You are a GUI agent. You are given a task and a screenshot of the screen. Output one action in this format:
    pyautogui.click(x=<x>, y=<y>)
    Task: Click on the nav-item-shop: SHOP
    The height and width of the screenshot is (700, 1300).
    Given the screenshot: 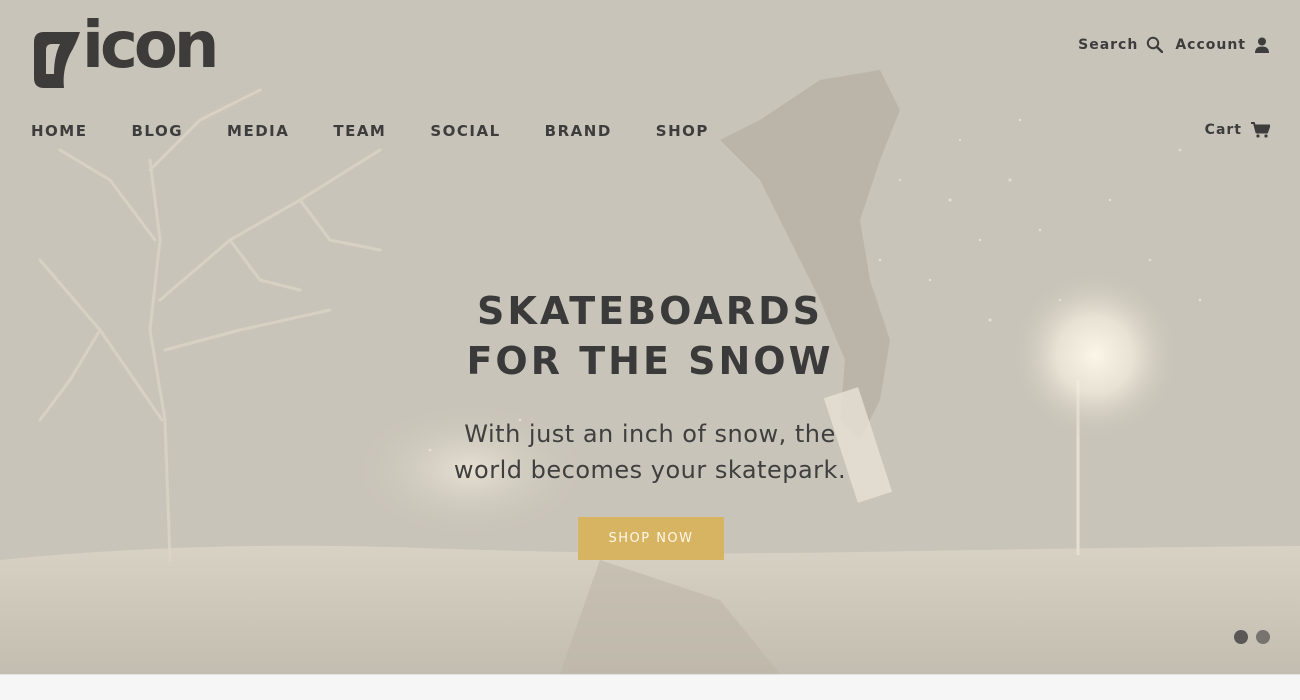 What is the action you would take?
    pyautogui.click(x=682, y=131)
    